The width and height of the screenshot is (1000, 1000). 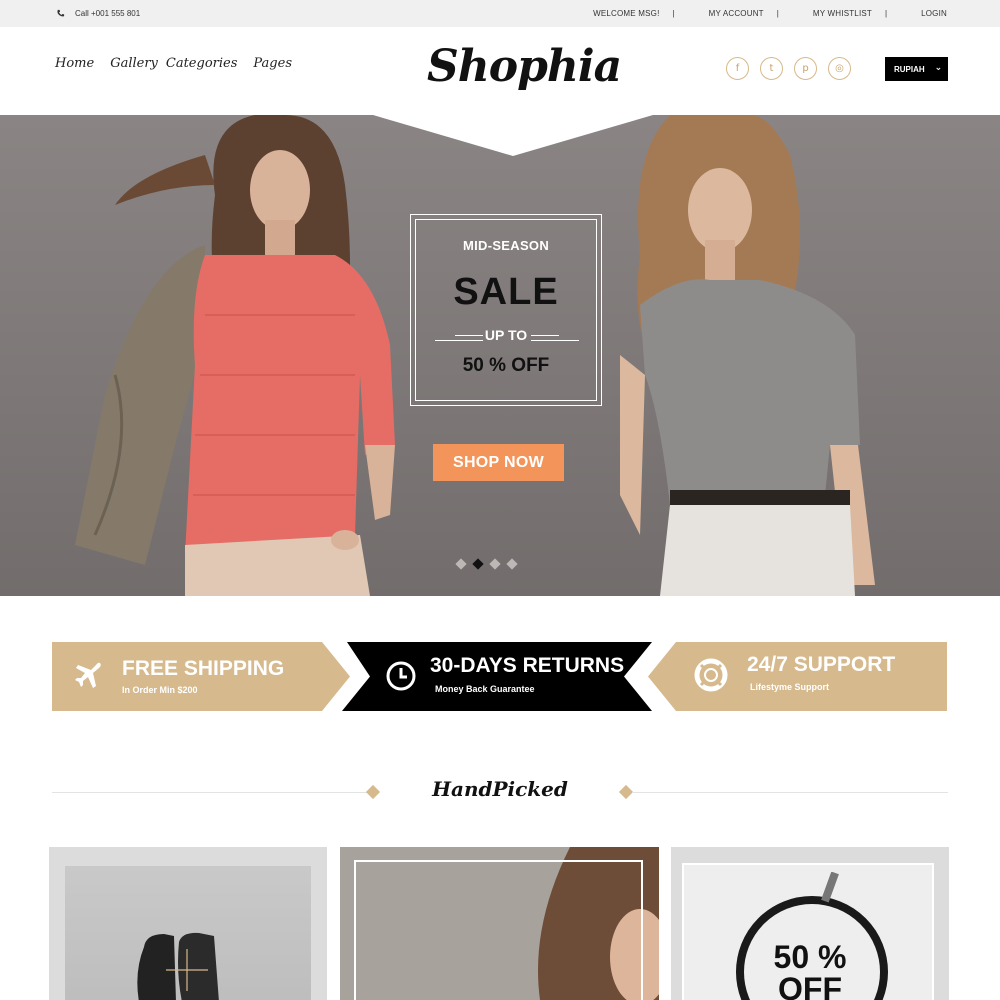 What do you see at coordinates (810, 985) in the screenshot?
I see `card-discount-off: OFF` at bounding box center [810, 985].